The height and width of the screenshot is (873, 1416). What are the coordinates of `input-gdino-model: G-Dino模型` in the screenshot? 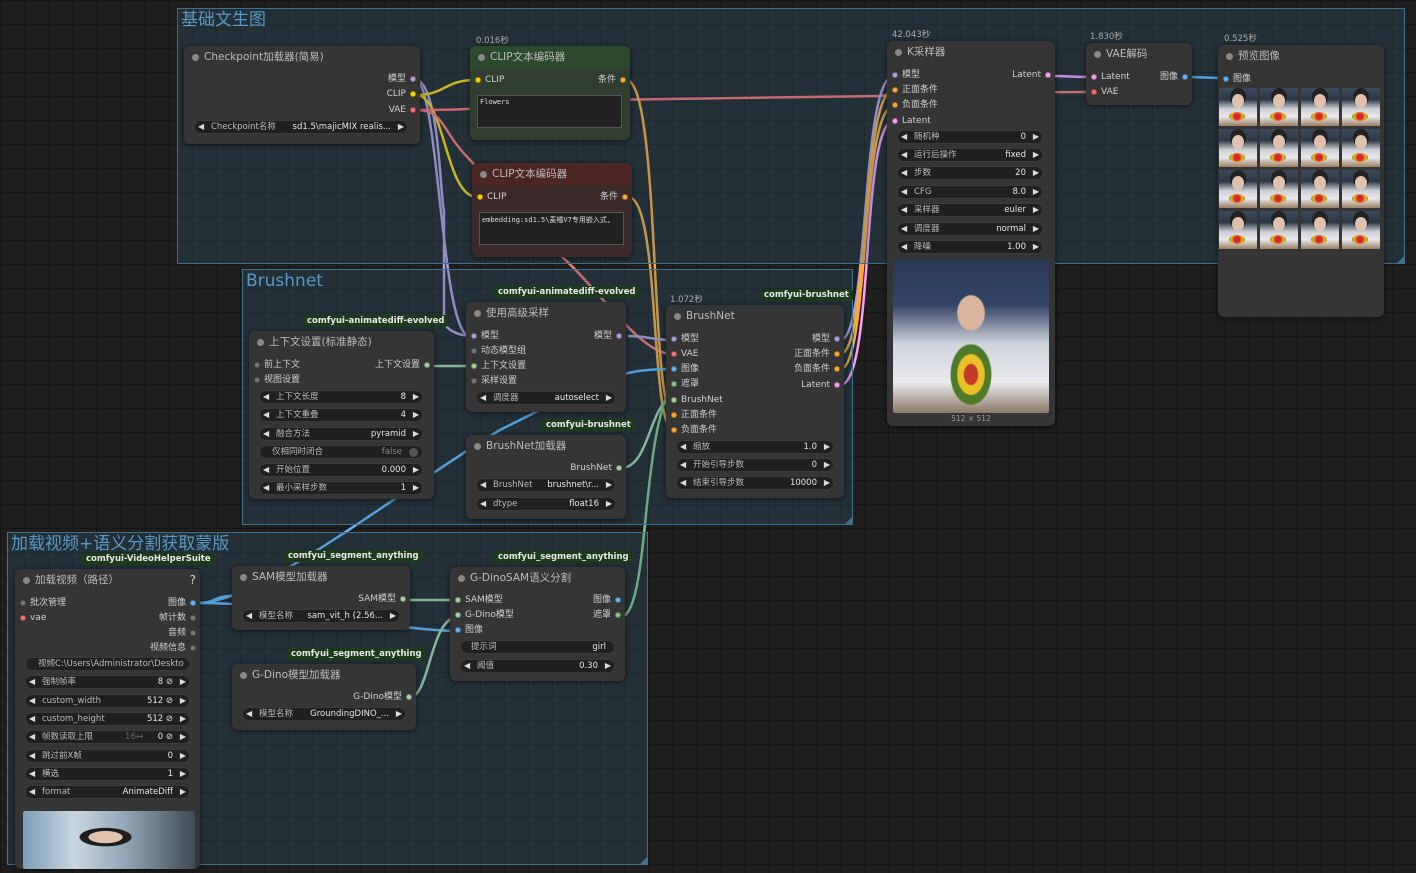 It's located at (484, 615).